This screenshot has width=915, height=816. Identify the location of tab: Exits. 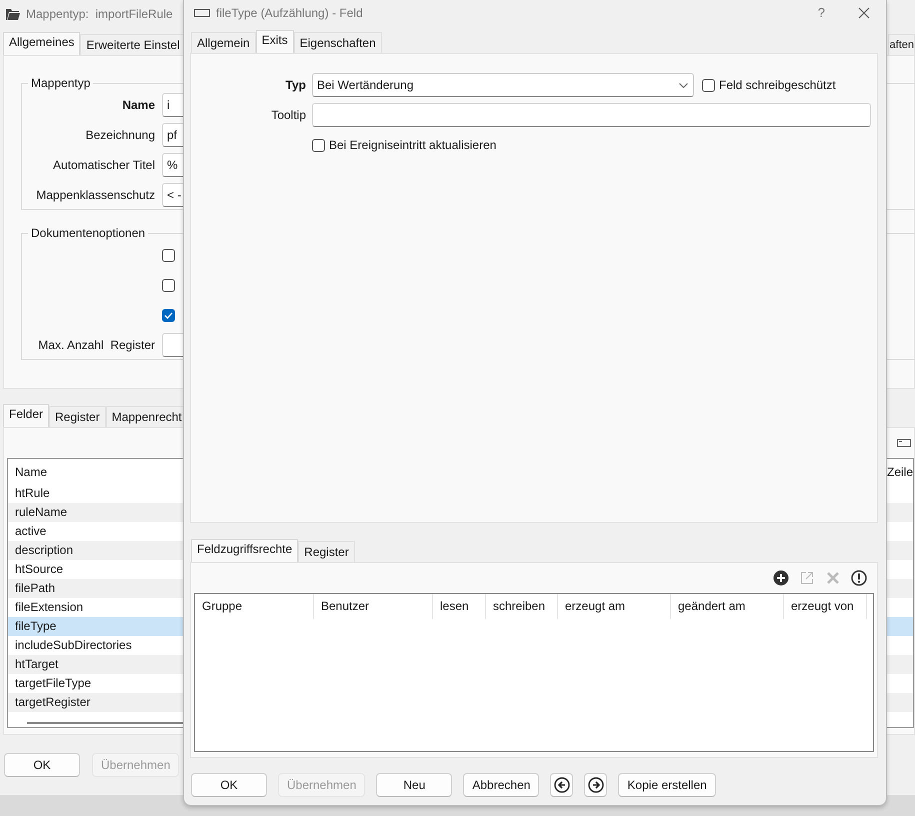
(275, 41).